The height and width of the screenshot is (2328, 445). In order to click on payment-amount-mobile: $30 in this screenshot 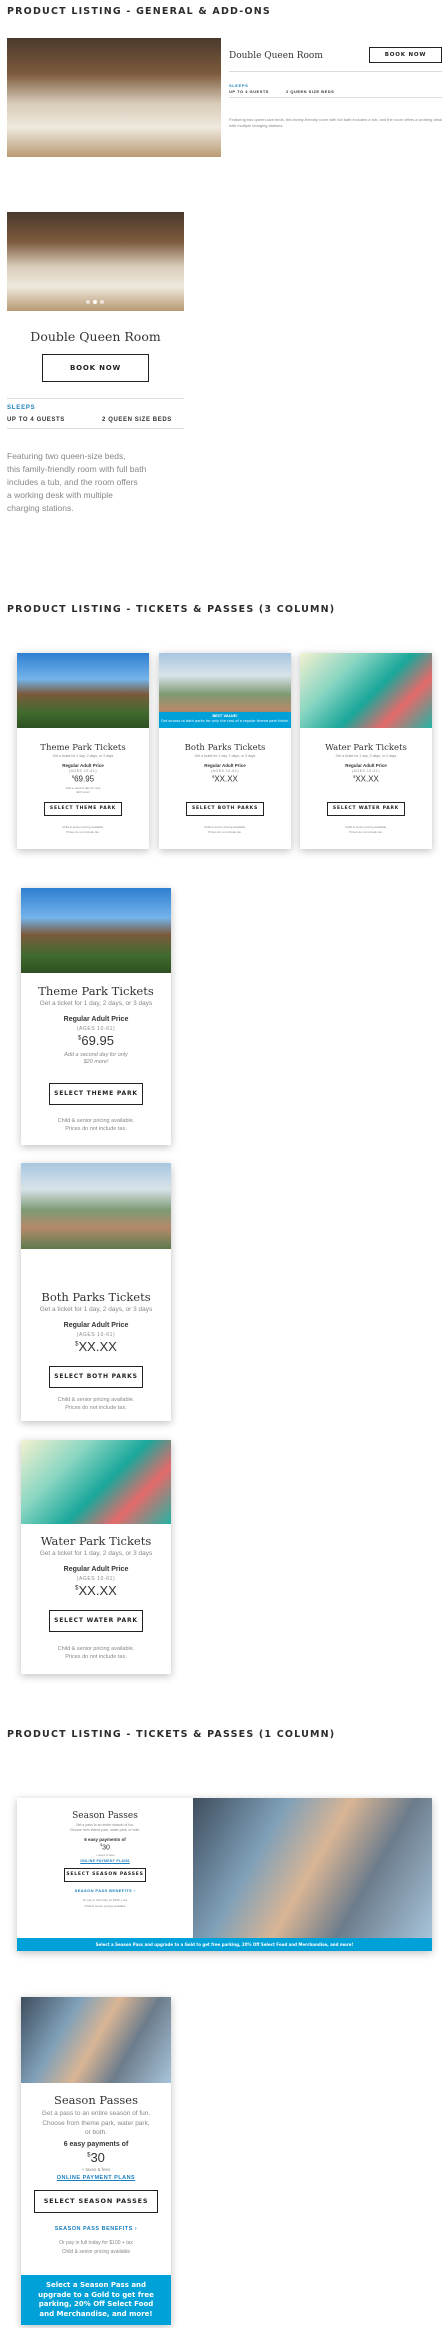, I will do `click(96, 2157)`.